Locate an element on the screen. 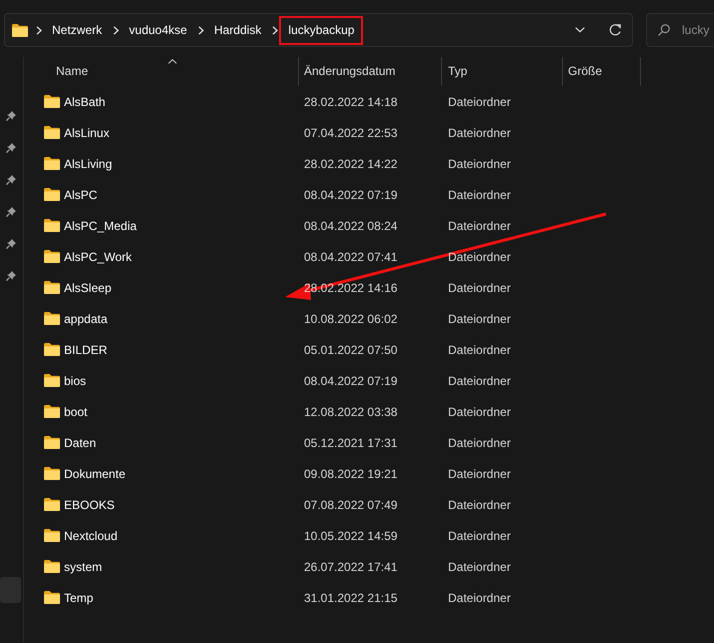  folder-name: Temp is located at coordinates (79, 597).